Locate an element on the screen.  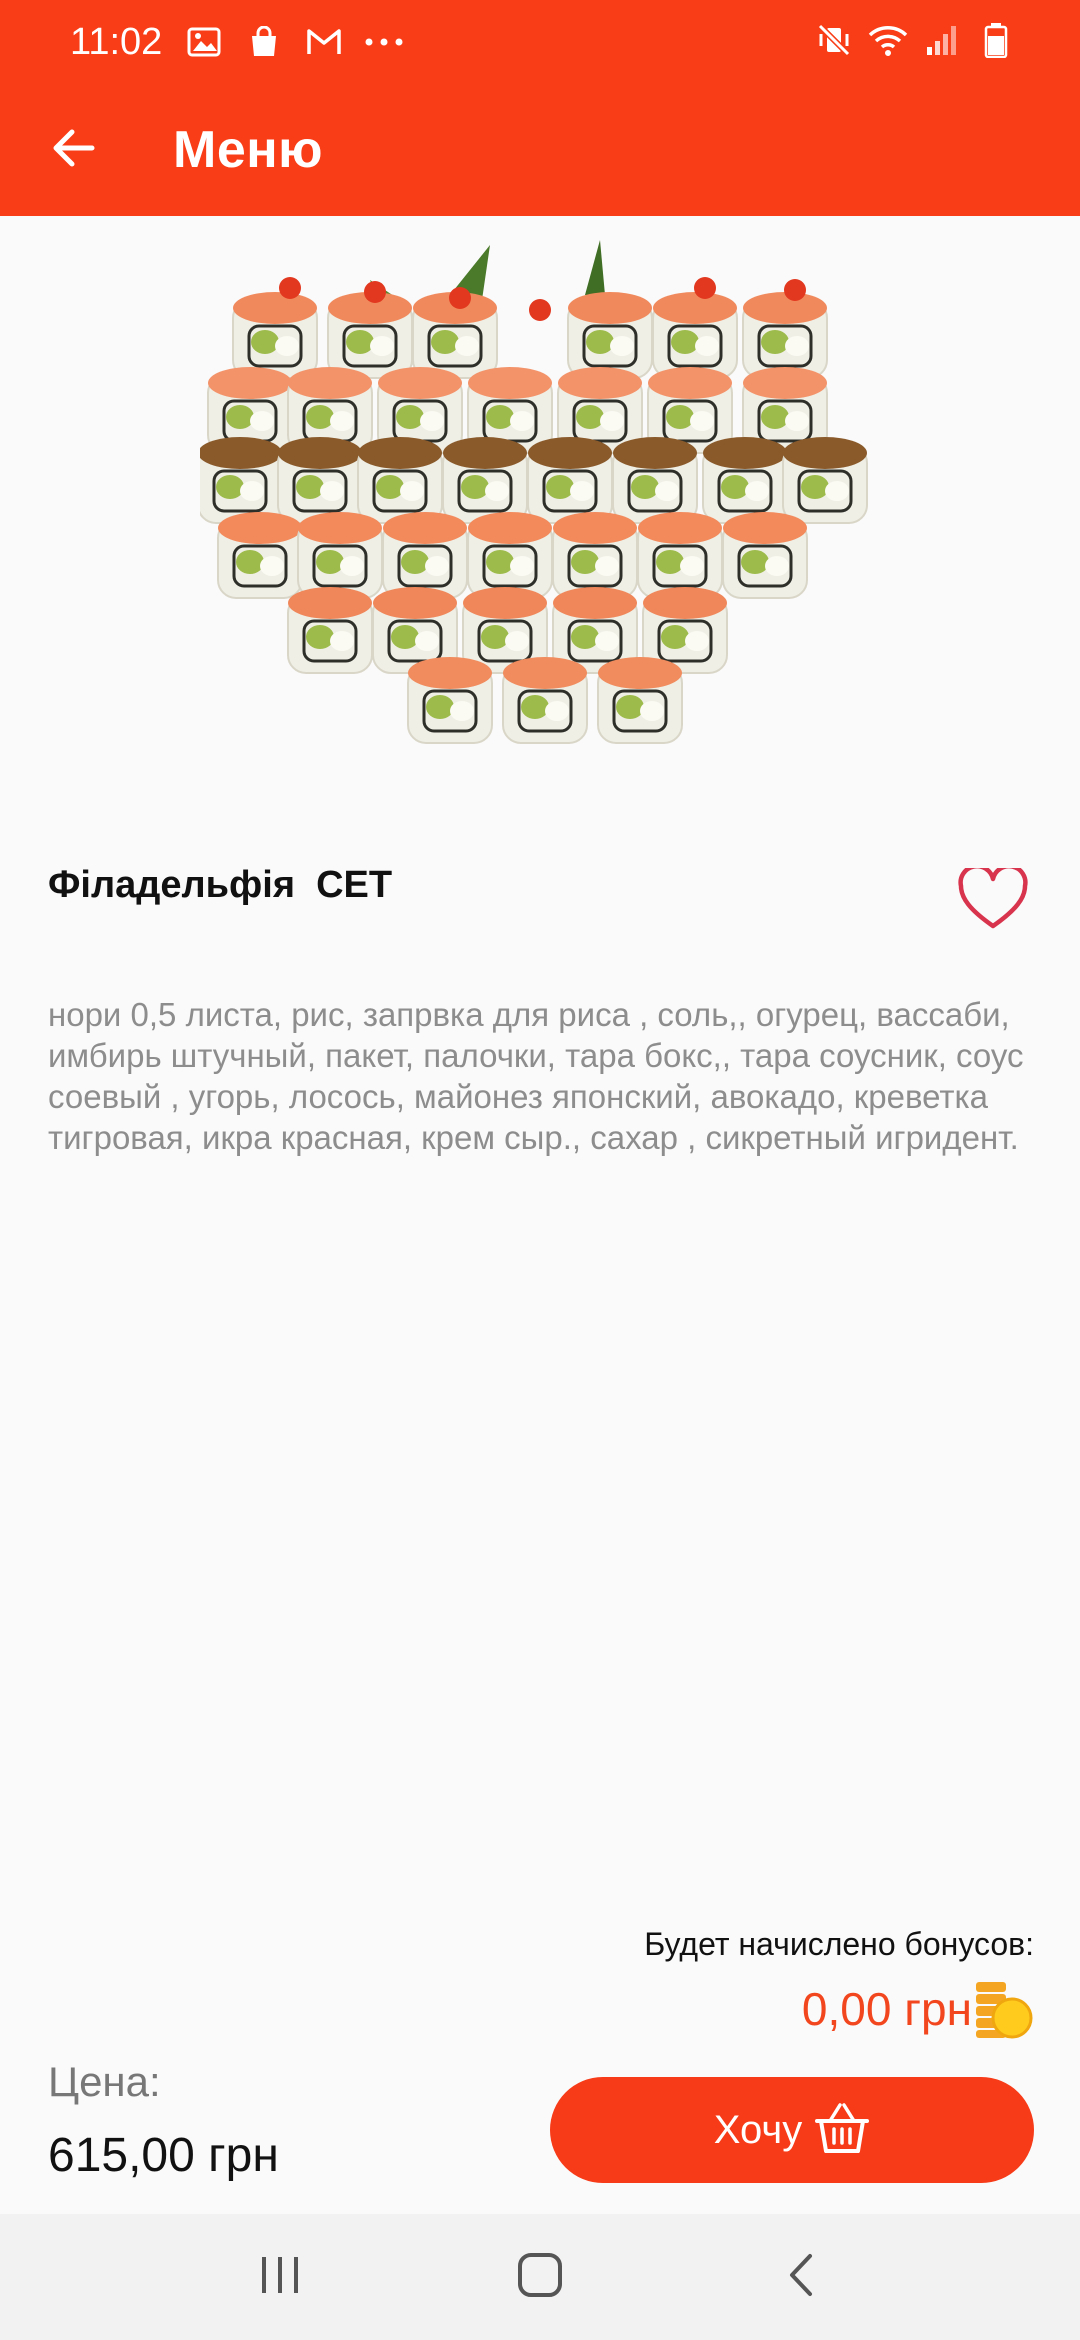
heart-outline-icon is located at coordinates (993, 898).